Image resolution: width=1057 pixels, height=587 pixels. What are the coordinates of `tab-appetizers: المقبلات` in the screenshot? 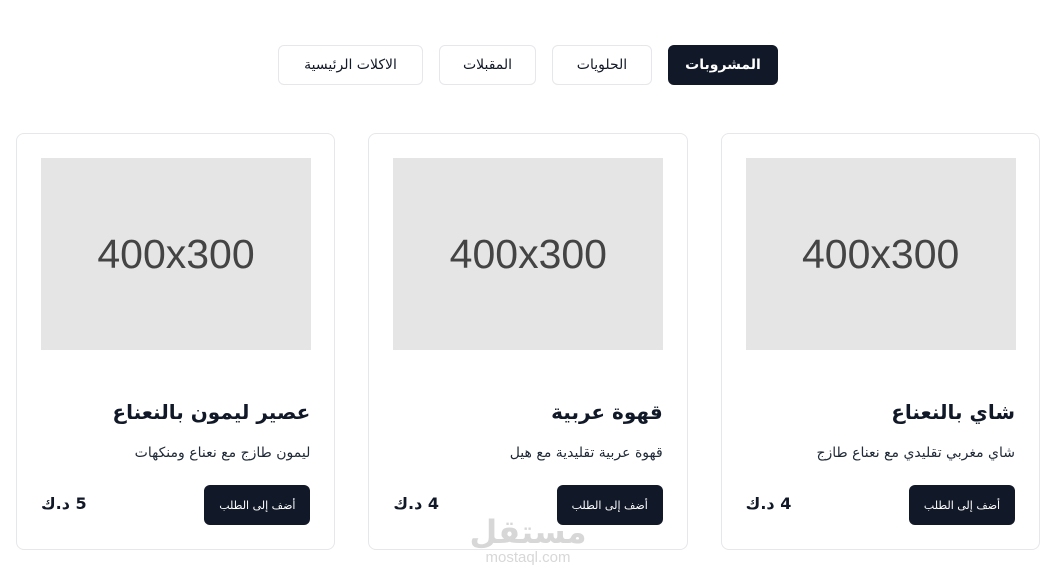 It's located at (487, 65).